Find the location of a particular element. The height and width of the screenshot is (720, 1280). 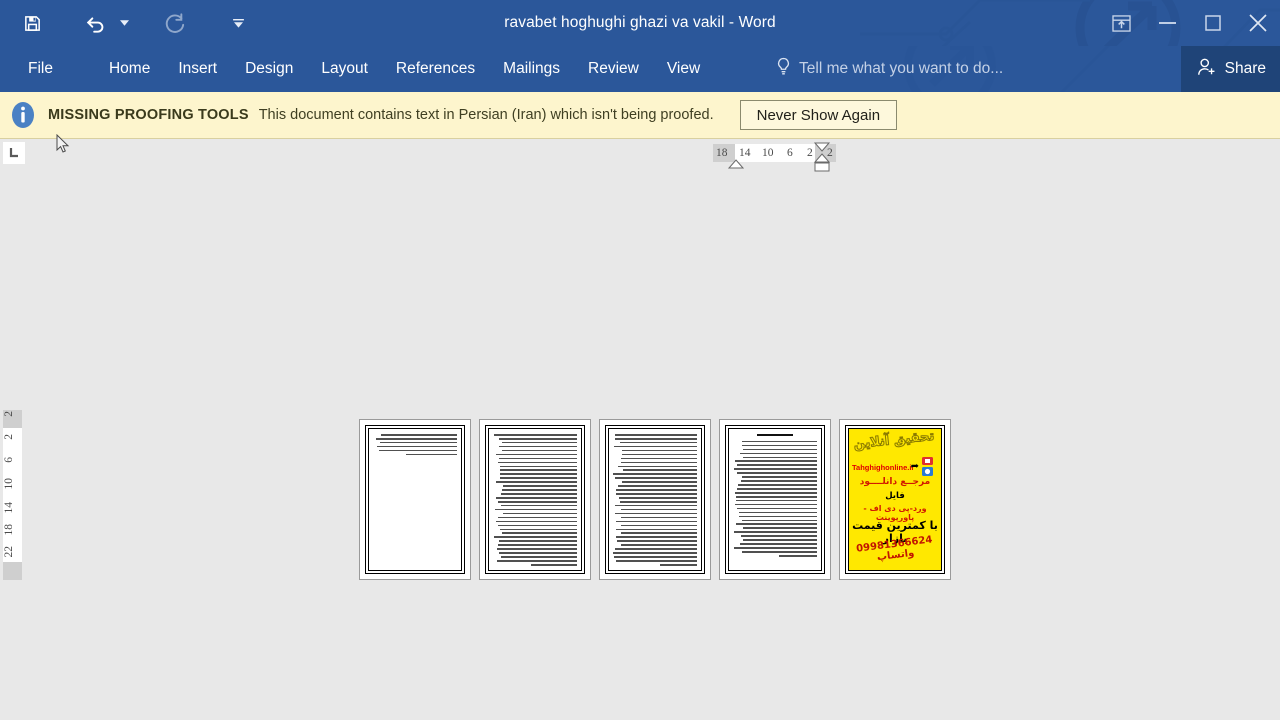

left-indent-box-marker-icon is located at coordinates (822, 167).